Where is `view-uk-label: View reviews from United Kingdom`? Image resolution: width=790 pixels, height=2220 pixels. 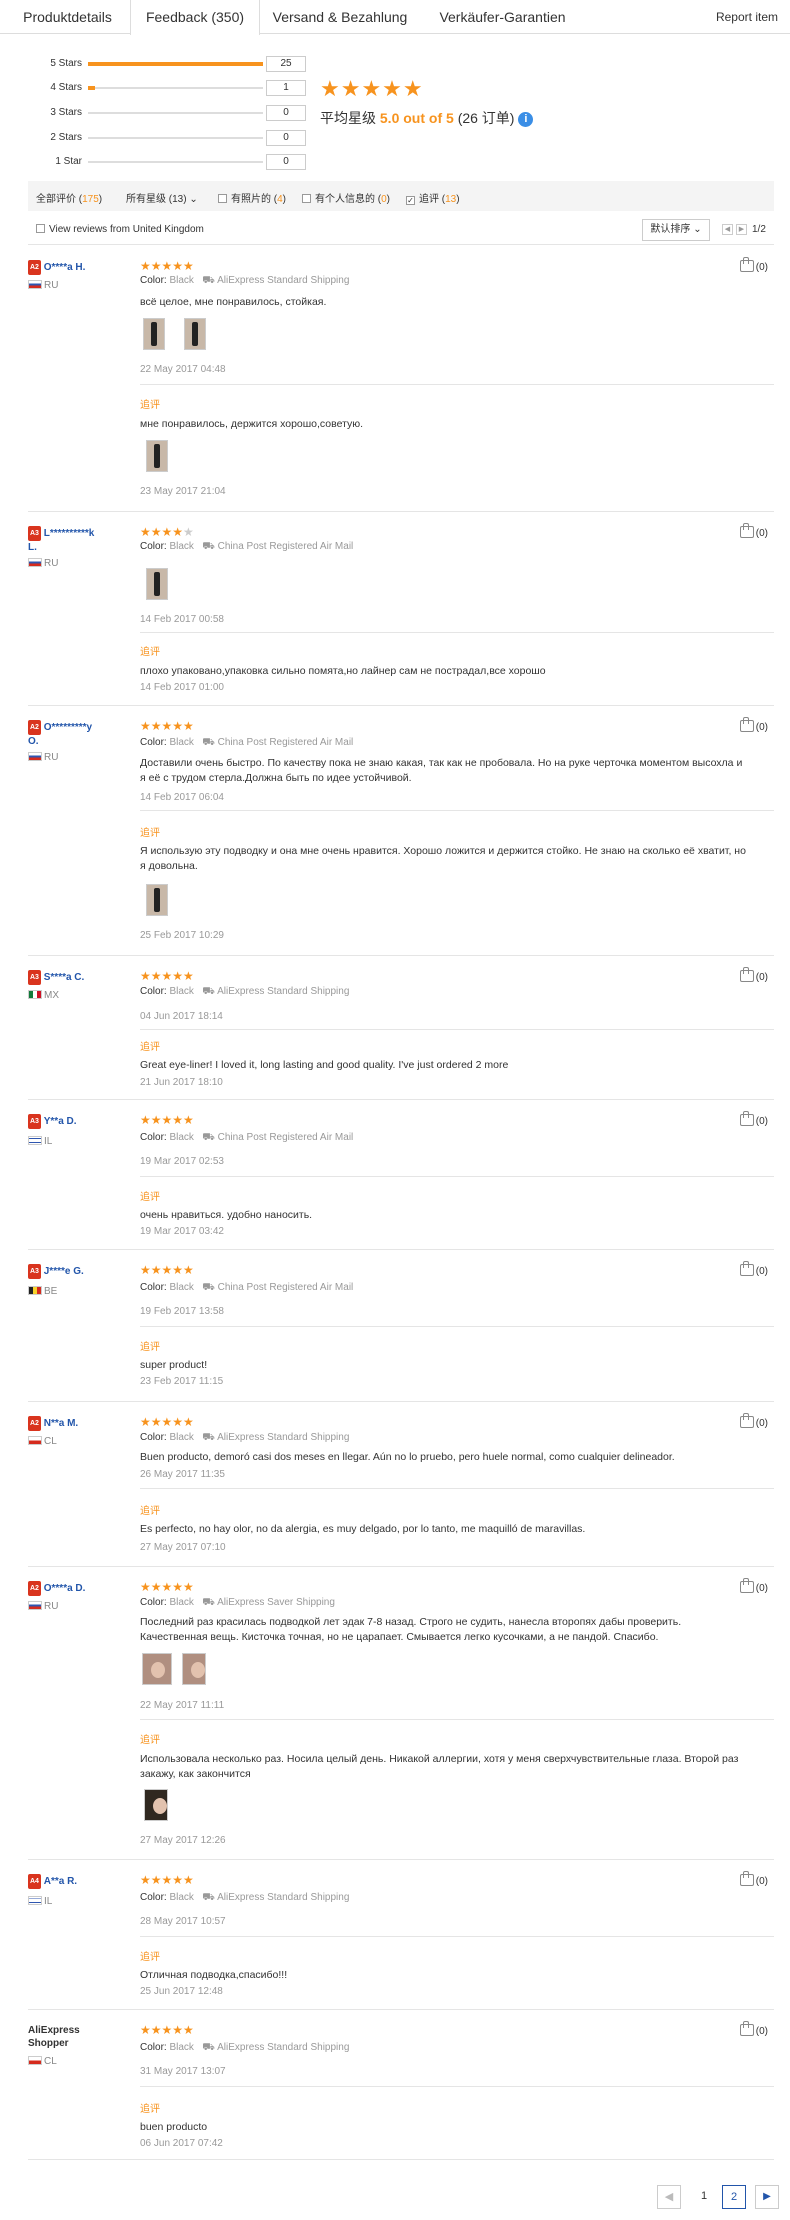
view-uk-label: View reviews from United Kingdom is located at coordinates (126, 229).